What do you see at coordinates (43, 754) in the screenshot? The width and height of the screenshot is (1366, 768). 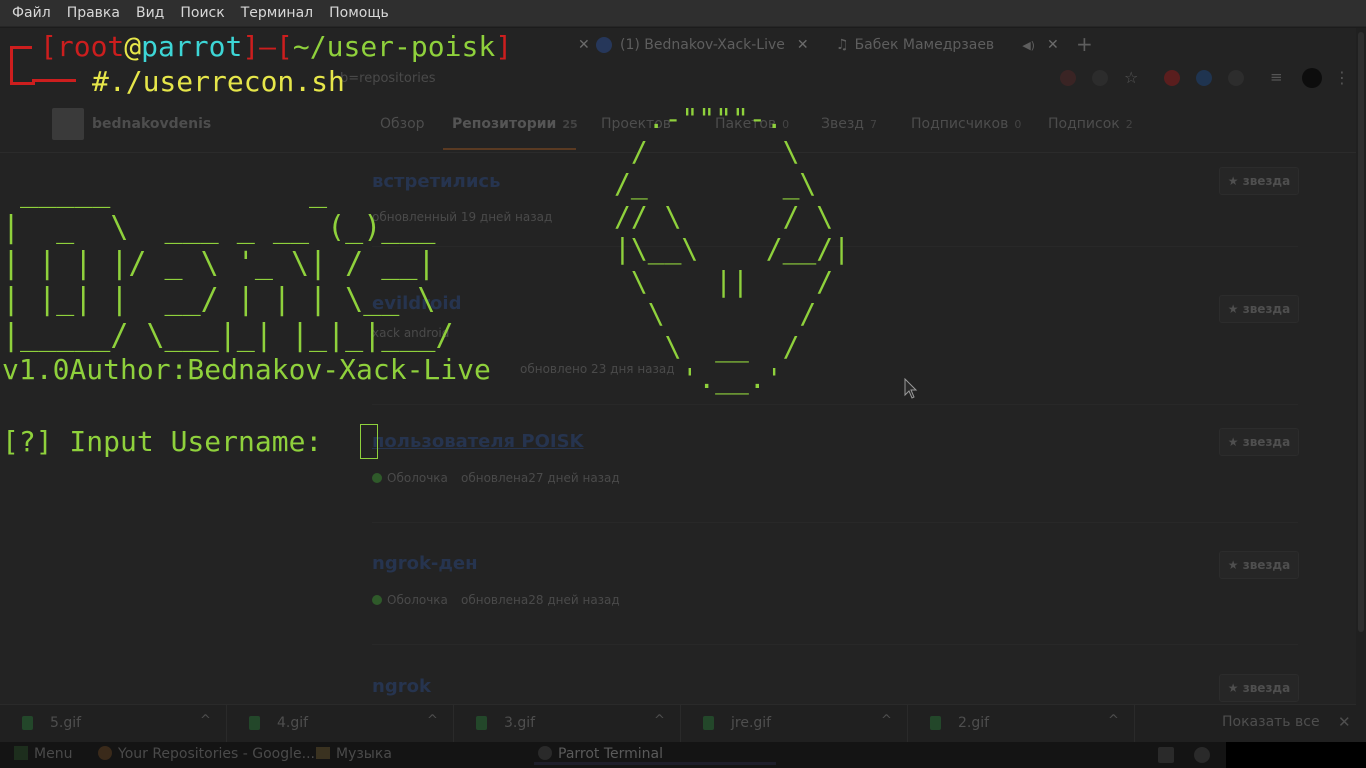 I see `start-menu-button: Menu` at bounding box center [43, 754].